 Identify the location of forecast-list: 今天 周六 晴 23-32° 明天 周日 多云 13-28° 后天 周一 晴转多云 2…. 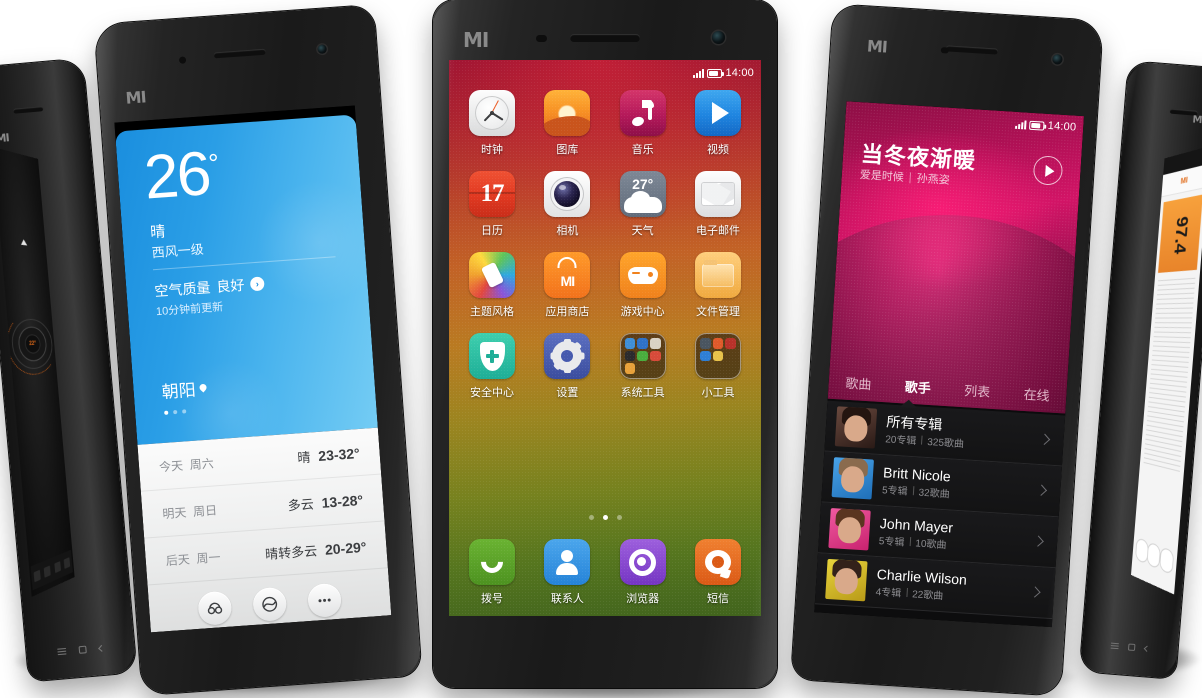
(264, 529).